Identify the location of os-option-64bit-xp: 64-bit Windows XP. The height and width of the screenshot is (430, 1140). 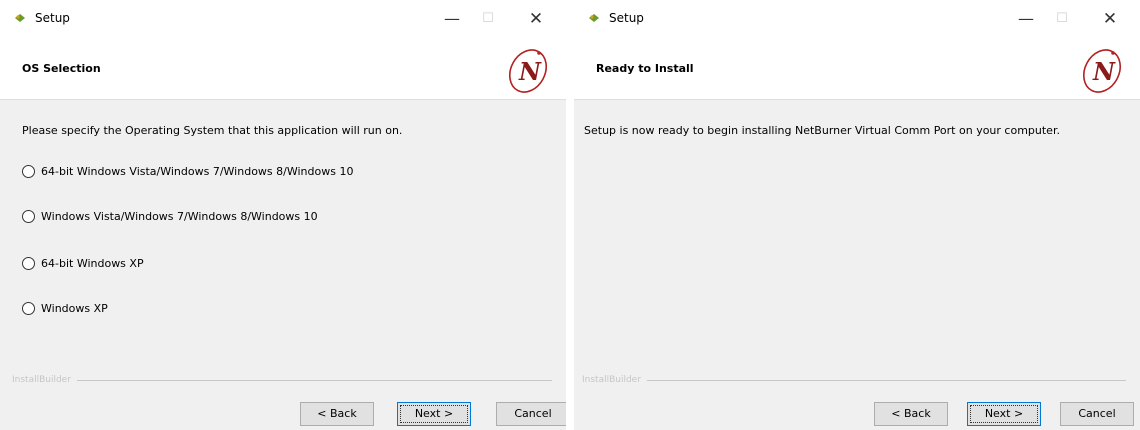
(83, 263).